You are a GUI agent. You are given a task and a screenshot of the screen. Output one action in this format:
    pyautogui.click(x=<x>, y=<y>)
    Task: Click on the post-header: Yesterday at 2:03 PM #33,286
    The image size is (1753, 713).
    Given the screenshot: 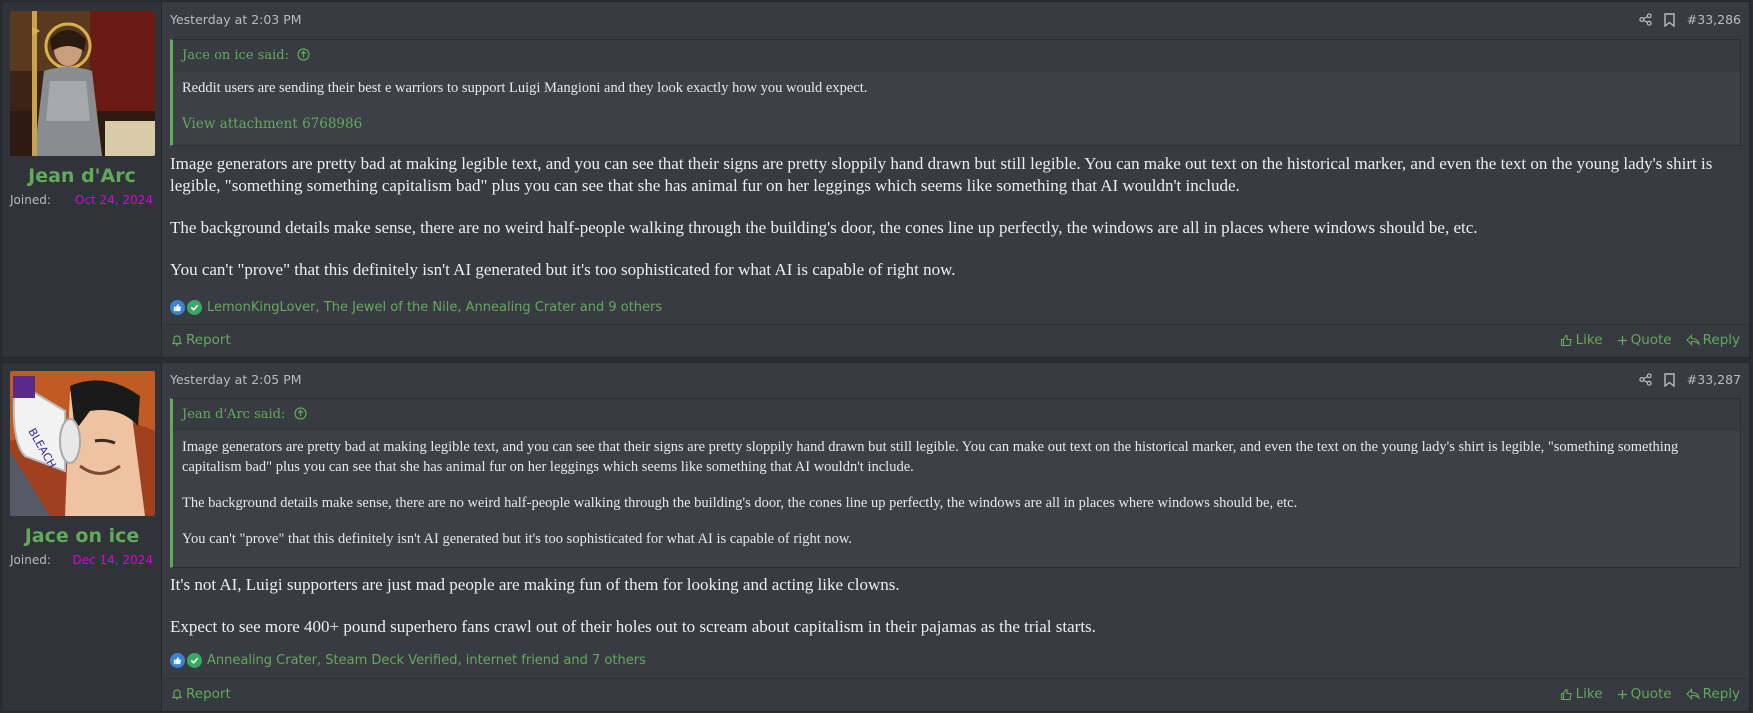 What is the action you would take?
    pyautogui.click(x=955, y=22)
    